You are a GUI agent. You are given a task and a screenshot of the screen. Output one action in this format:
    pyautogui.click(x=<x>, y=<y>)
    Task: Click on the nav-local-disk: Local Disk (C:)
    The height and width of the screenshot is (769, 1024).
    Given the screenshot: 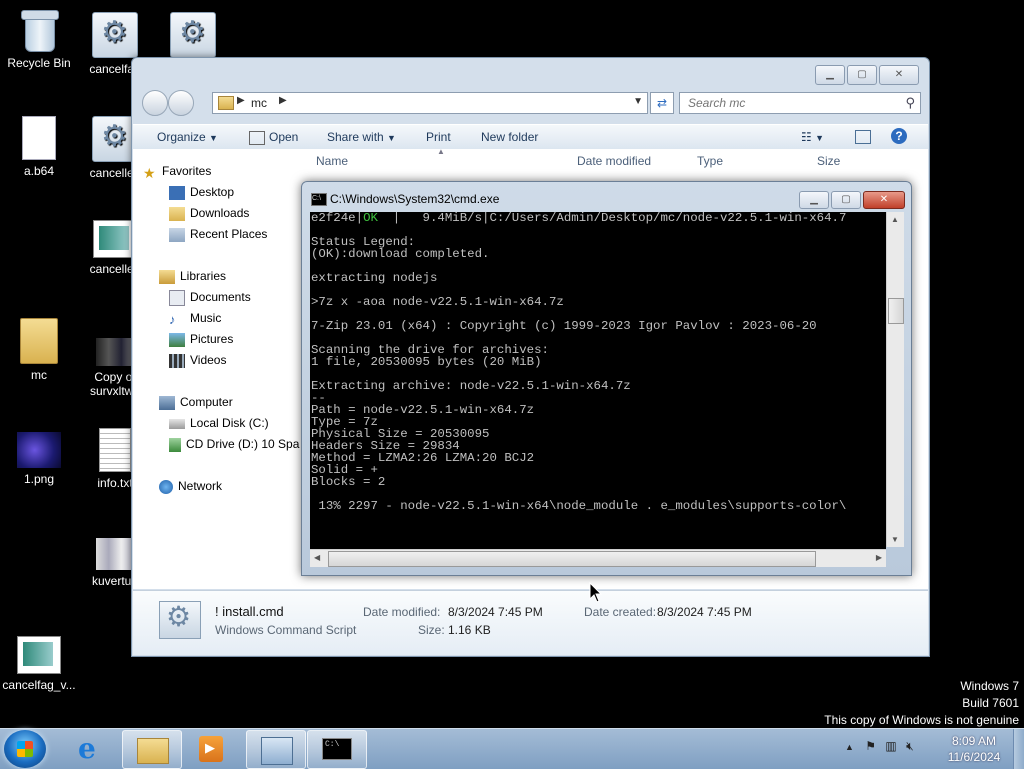 What is the action you would take?
    pyautogui.click(x=219, y=423)
    